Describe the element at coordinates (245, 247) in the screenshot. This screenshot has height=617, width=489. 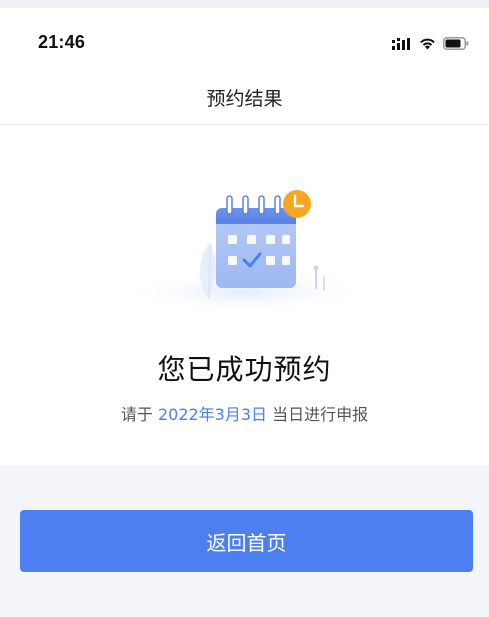
I see `calendar-check-clock-icon` at that location.